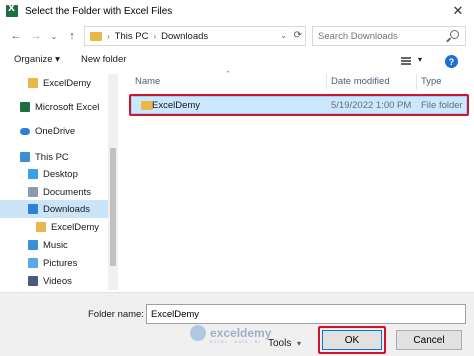 The image size is (474, 356). I want to click on command-toolbar: Organize ▾ New folder ▾ ?, so click(237, 62).